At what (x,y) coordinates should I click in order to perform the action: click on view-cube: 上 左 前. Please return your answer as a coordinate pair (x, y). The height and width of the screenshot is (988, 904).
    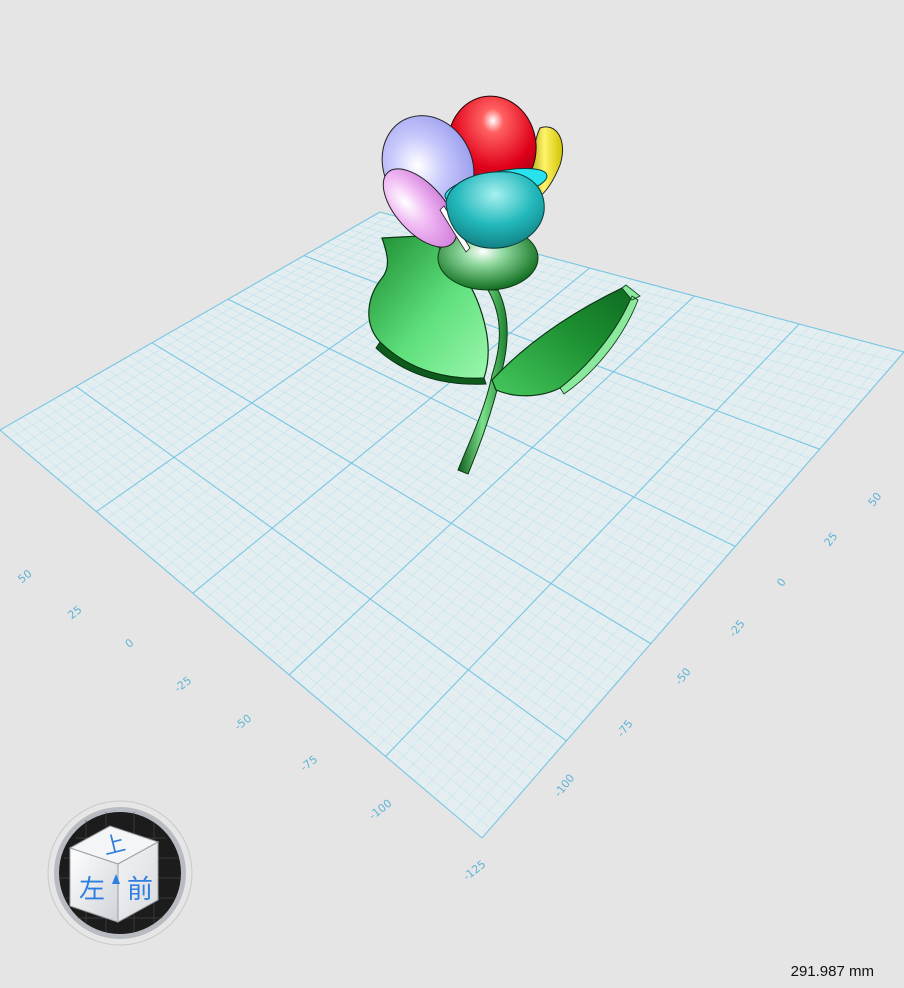
    Looking at the image, I should click on (121, 873).